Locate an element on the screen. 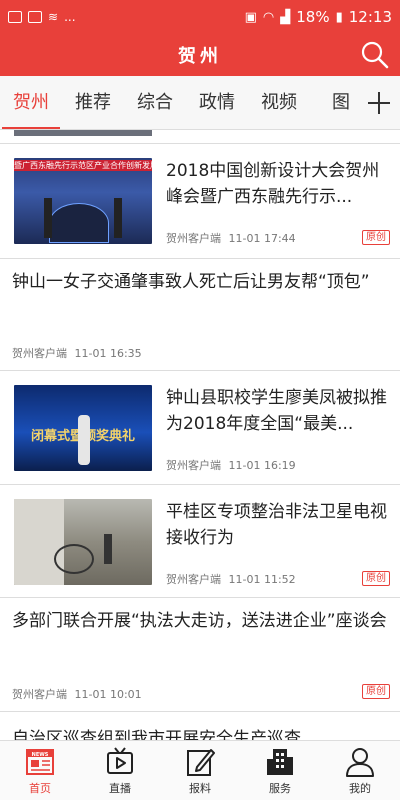 Image resolution: width=400 pixels, height=800 pixels. app-header: 贺州 is located at coordinates (200, 55).